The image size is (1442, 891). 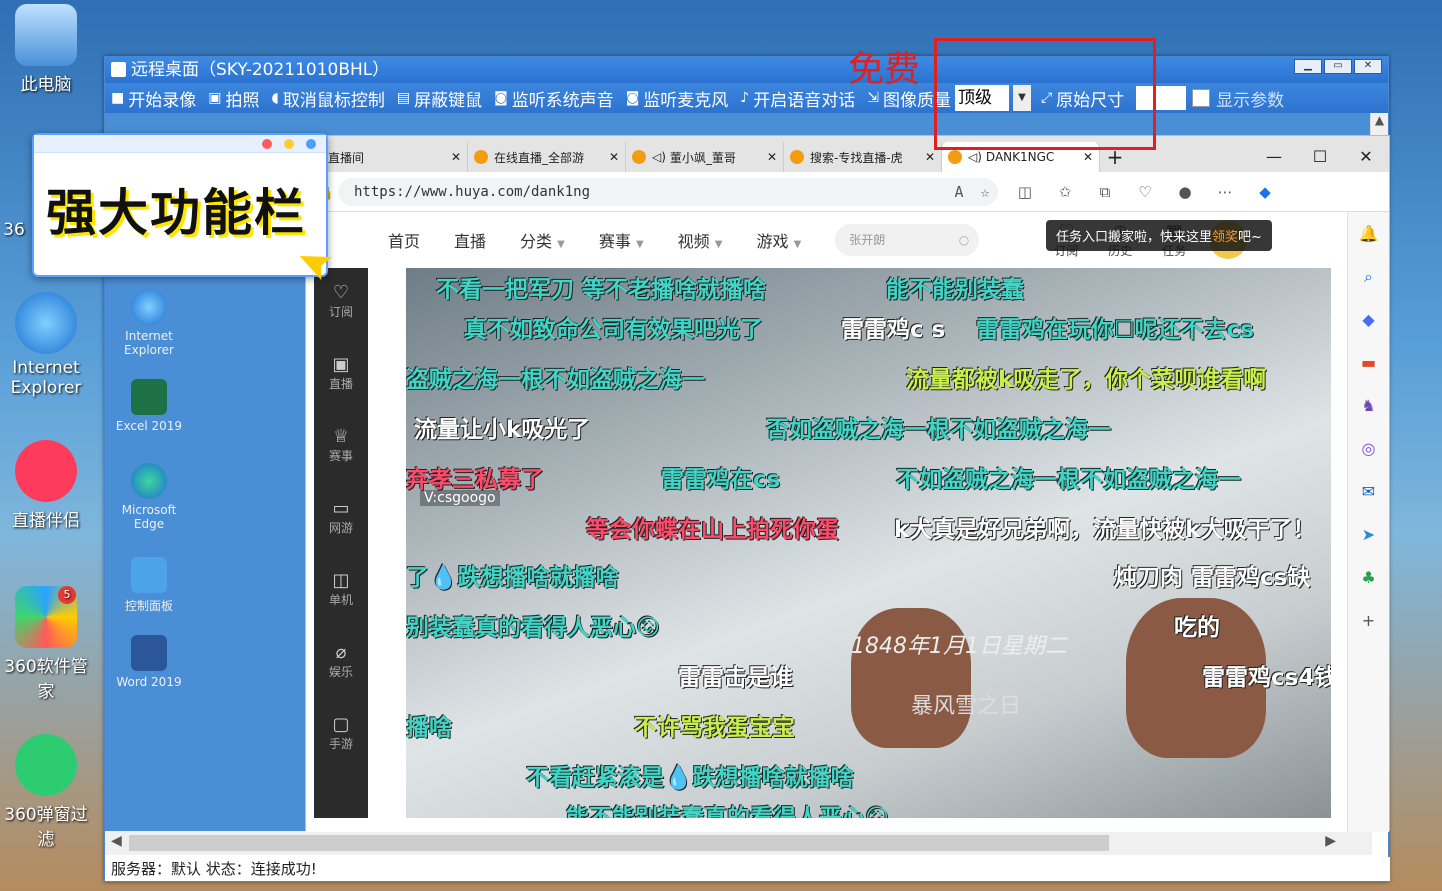 What do you see at coordinates (1105, 530) in the screenshot?
I see `danmaku-comment: k犬真是好兄弟啊，流量快被k犬吸干了！` at bounding box center [1105, 530].